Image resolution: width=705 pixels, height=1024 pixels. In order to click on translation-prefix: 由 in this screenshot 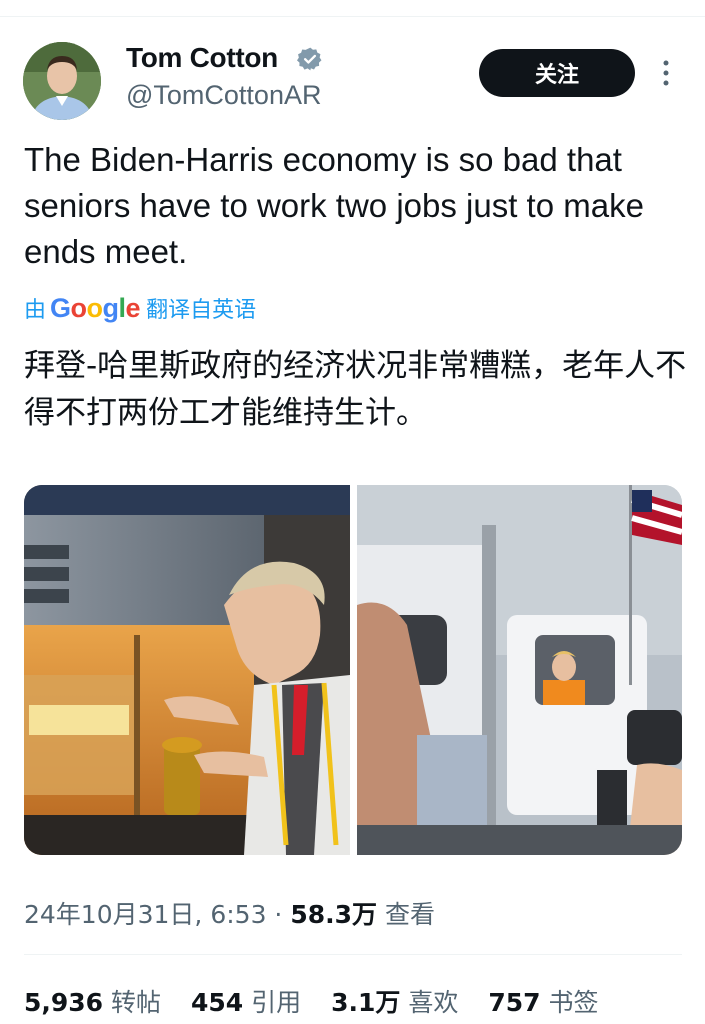, I will do `click(35, 310)`.